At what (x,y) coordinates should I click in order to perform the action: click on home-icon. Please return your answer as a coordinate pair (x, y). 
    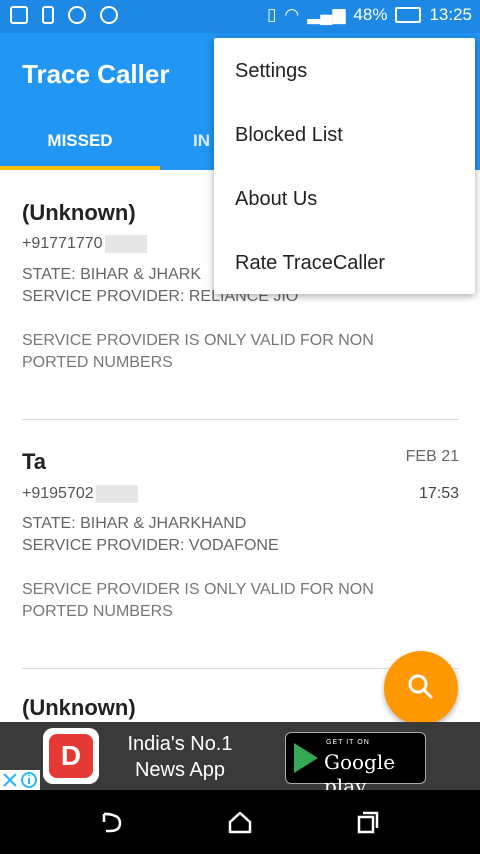
    Looking at the image, I should click on (240, 822).